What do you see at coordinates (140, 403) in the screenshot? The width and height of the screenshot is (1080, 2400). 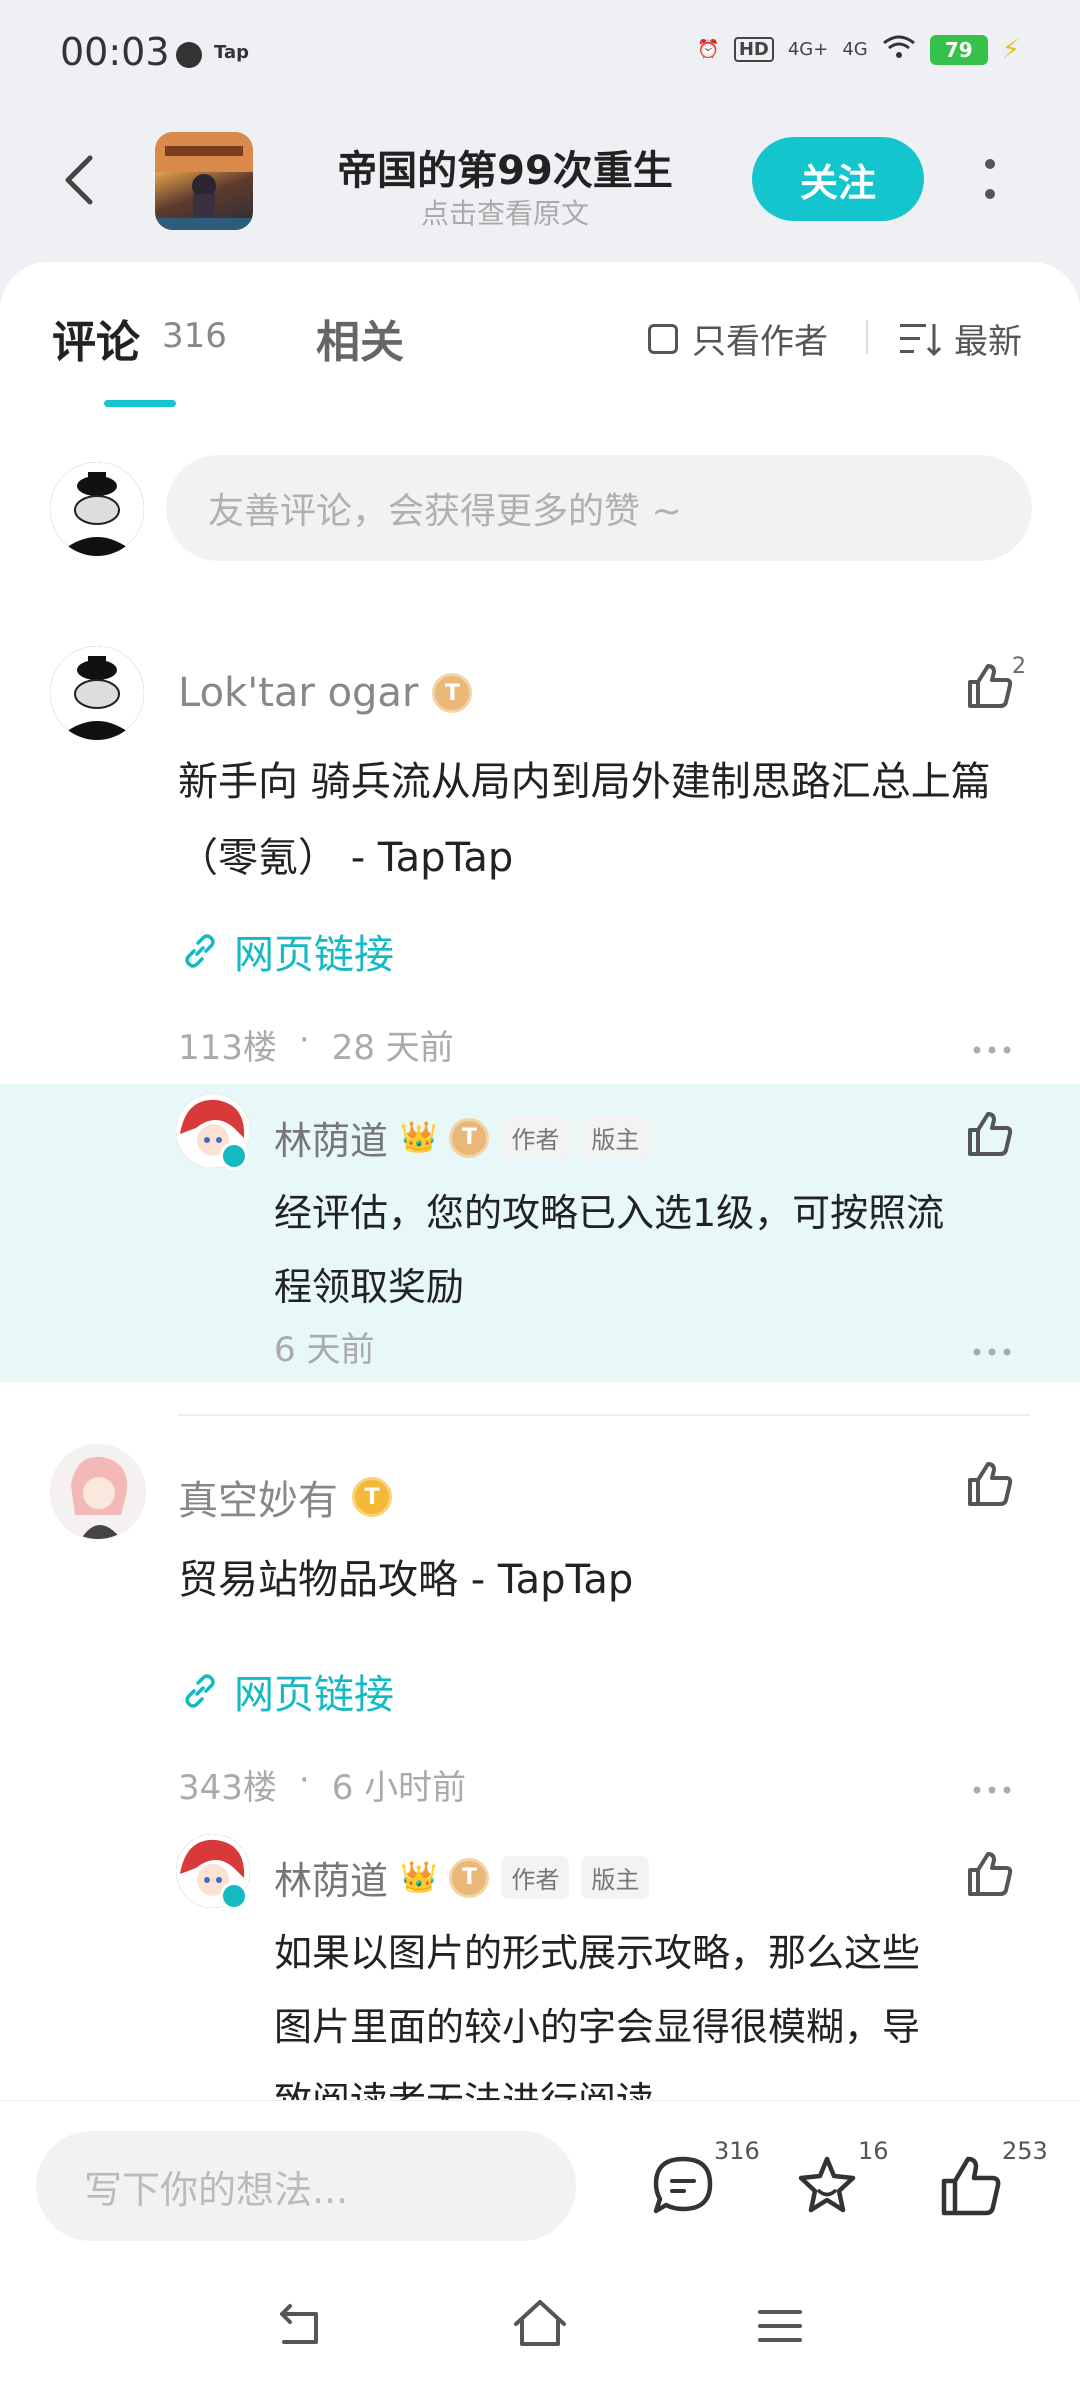 I see `active-tab-indicator` at bounding box center [140, 403].